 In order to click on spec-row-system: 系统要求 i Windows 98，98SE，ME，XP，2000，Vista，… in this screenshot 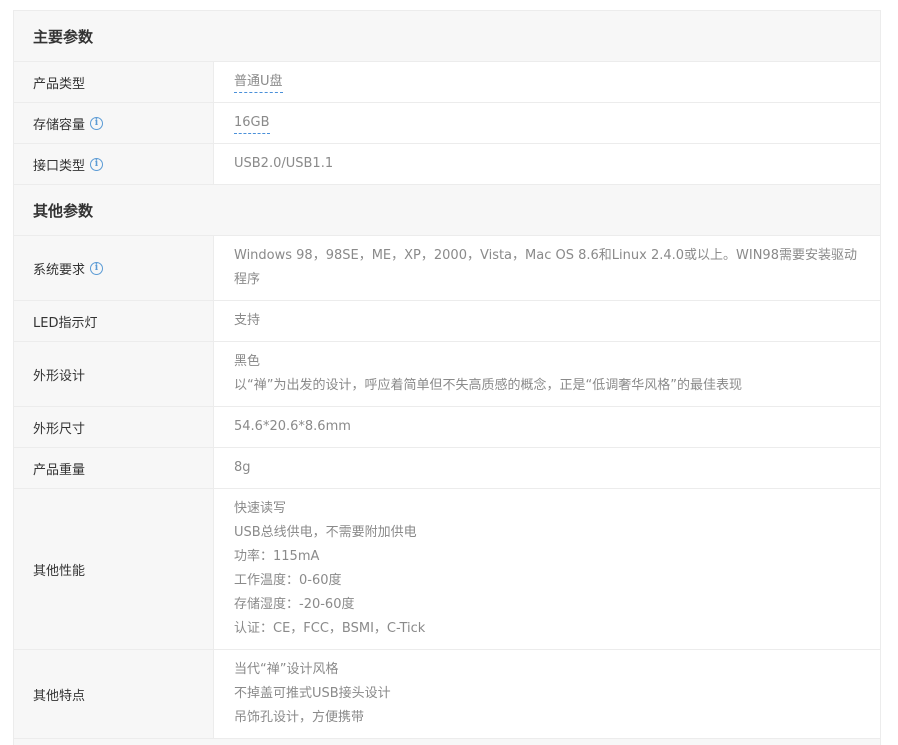, I will do `click(447, 268)`.